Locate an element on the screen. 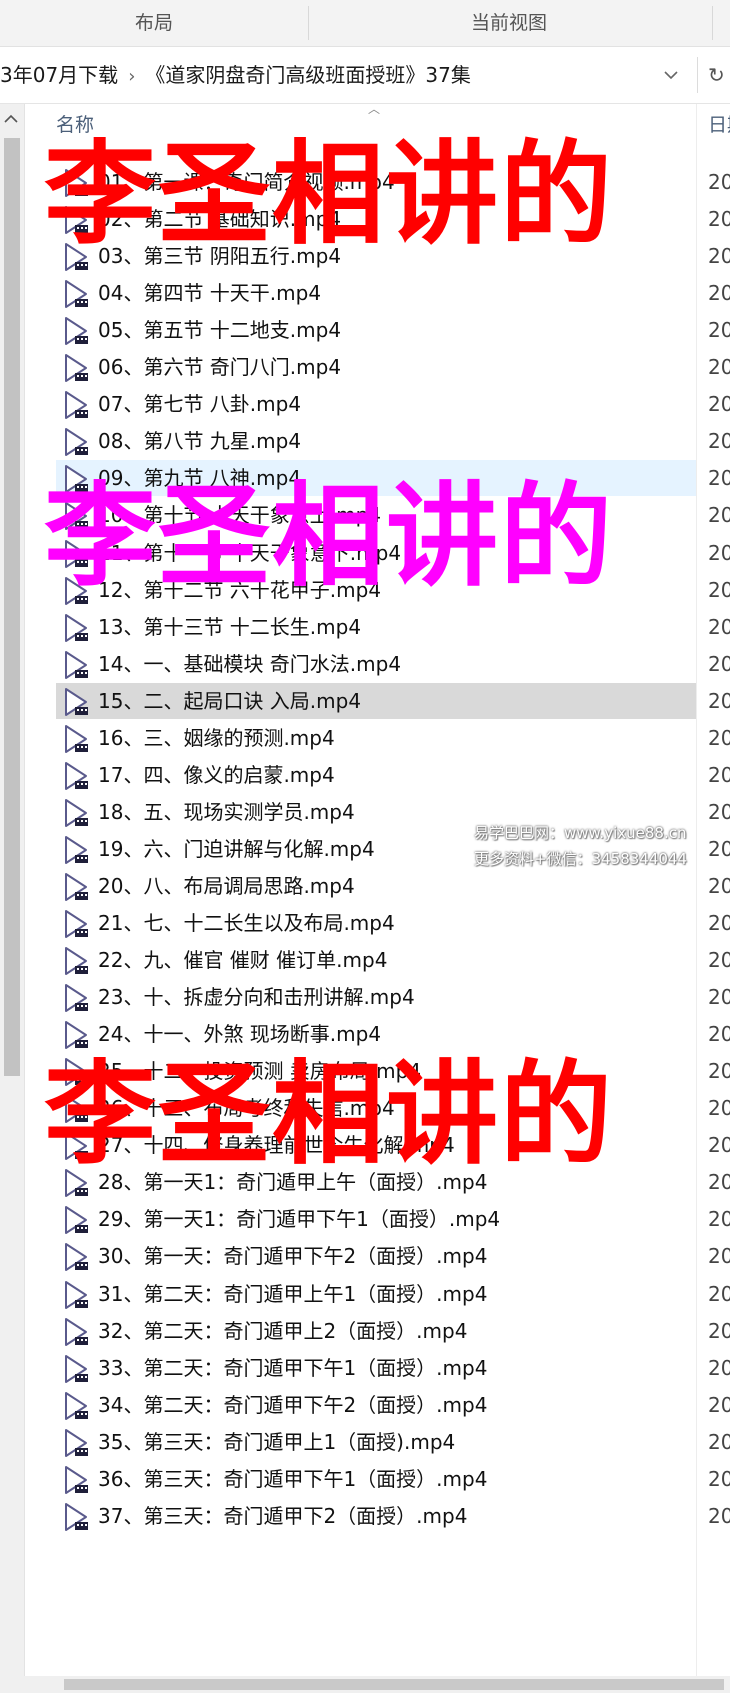 This screenshot has height=1693, width=730. file-name: 16、三、姻缘的预测.mp4 is located at coordinates (216, 738).